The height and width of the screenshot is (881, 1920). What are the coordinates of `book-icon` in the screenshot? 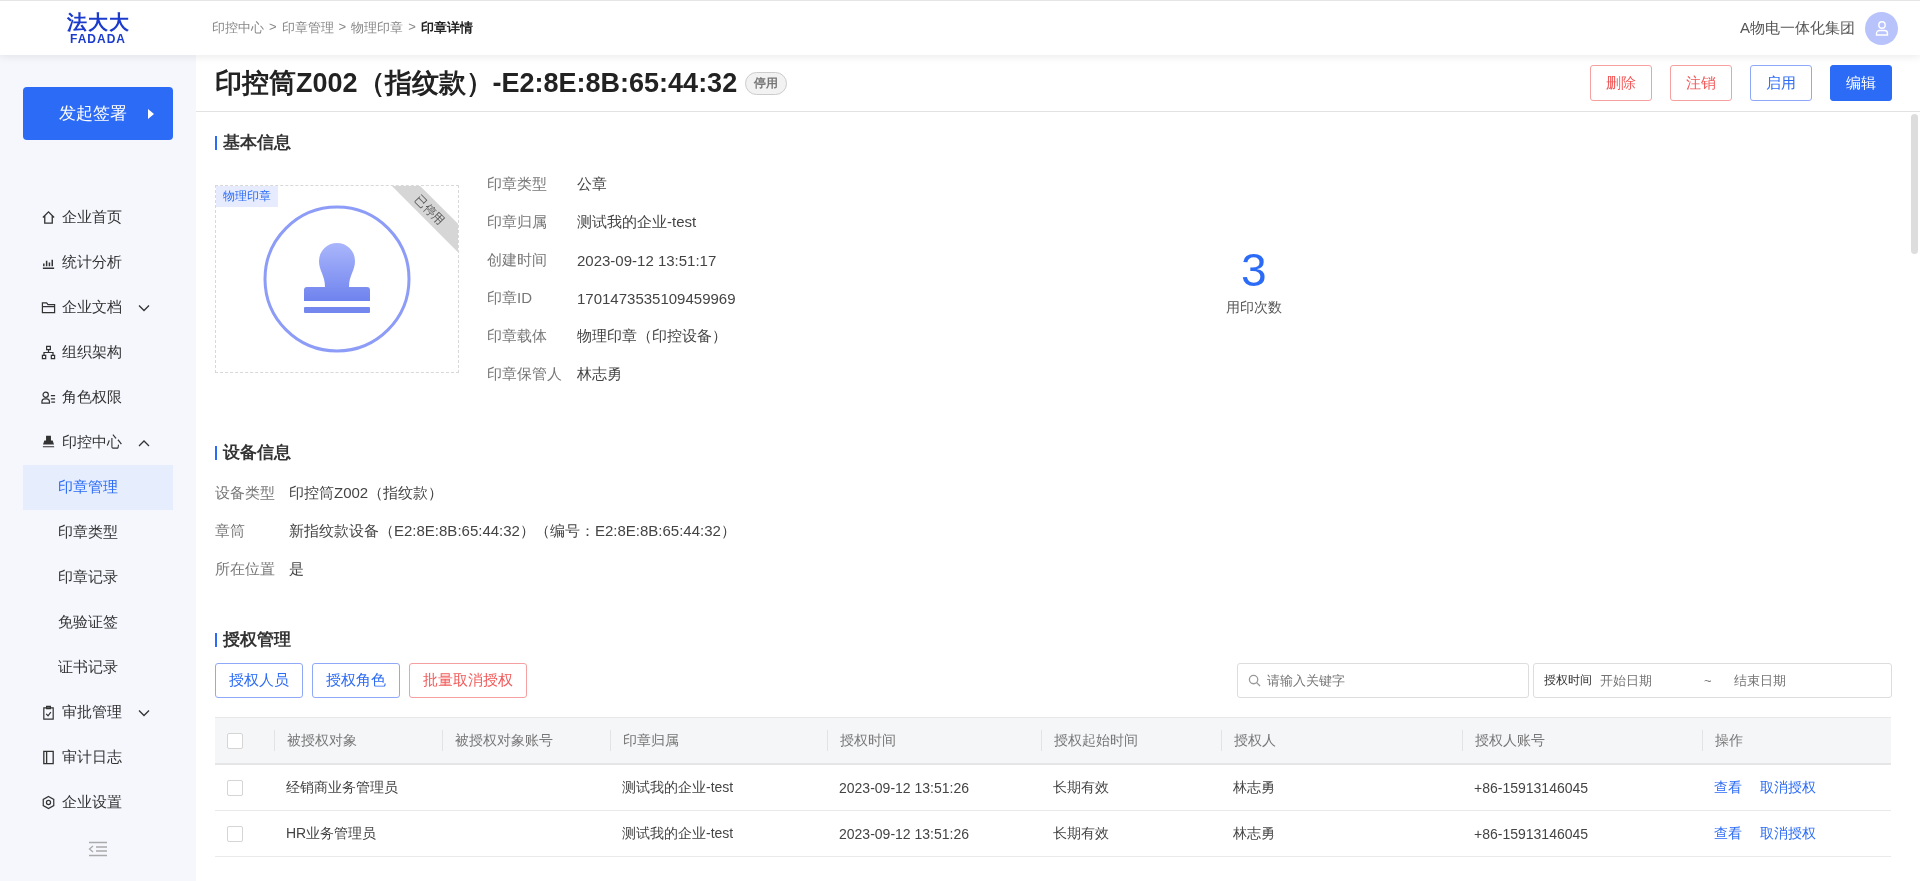 It's located at (48, 757).